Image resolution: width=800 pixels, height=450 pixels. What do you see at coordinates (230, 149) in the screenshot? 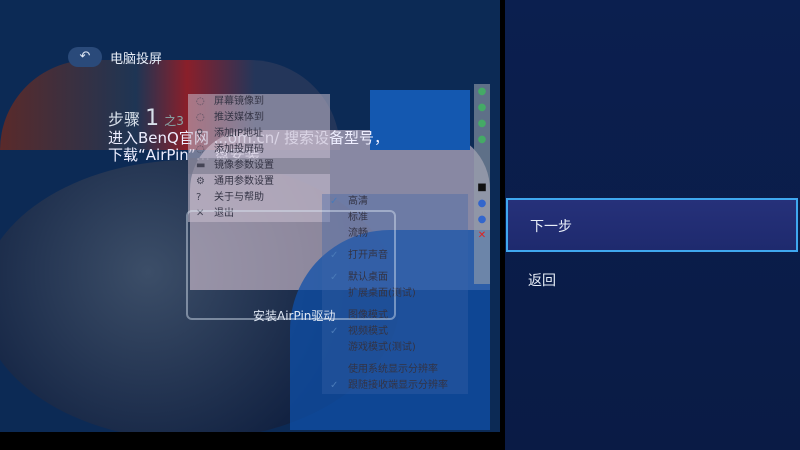
I see `menu-item: ◌ 添加投屏码` at bounding box center [230, 149].